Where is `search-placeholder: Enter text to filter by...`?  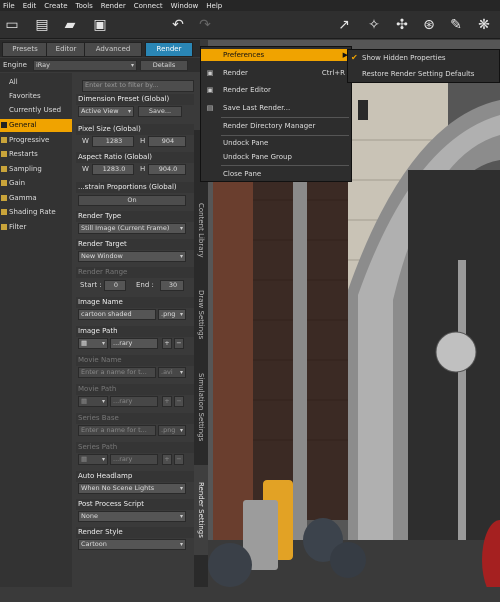
search-placeholder: Enter text to filter by... is located at coordinates (122, 85).